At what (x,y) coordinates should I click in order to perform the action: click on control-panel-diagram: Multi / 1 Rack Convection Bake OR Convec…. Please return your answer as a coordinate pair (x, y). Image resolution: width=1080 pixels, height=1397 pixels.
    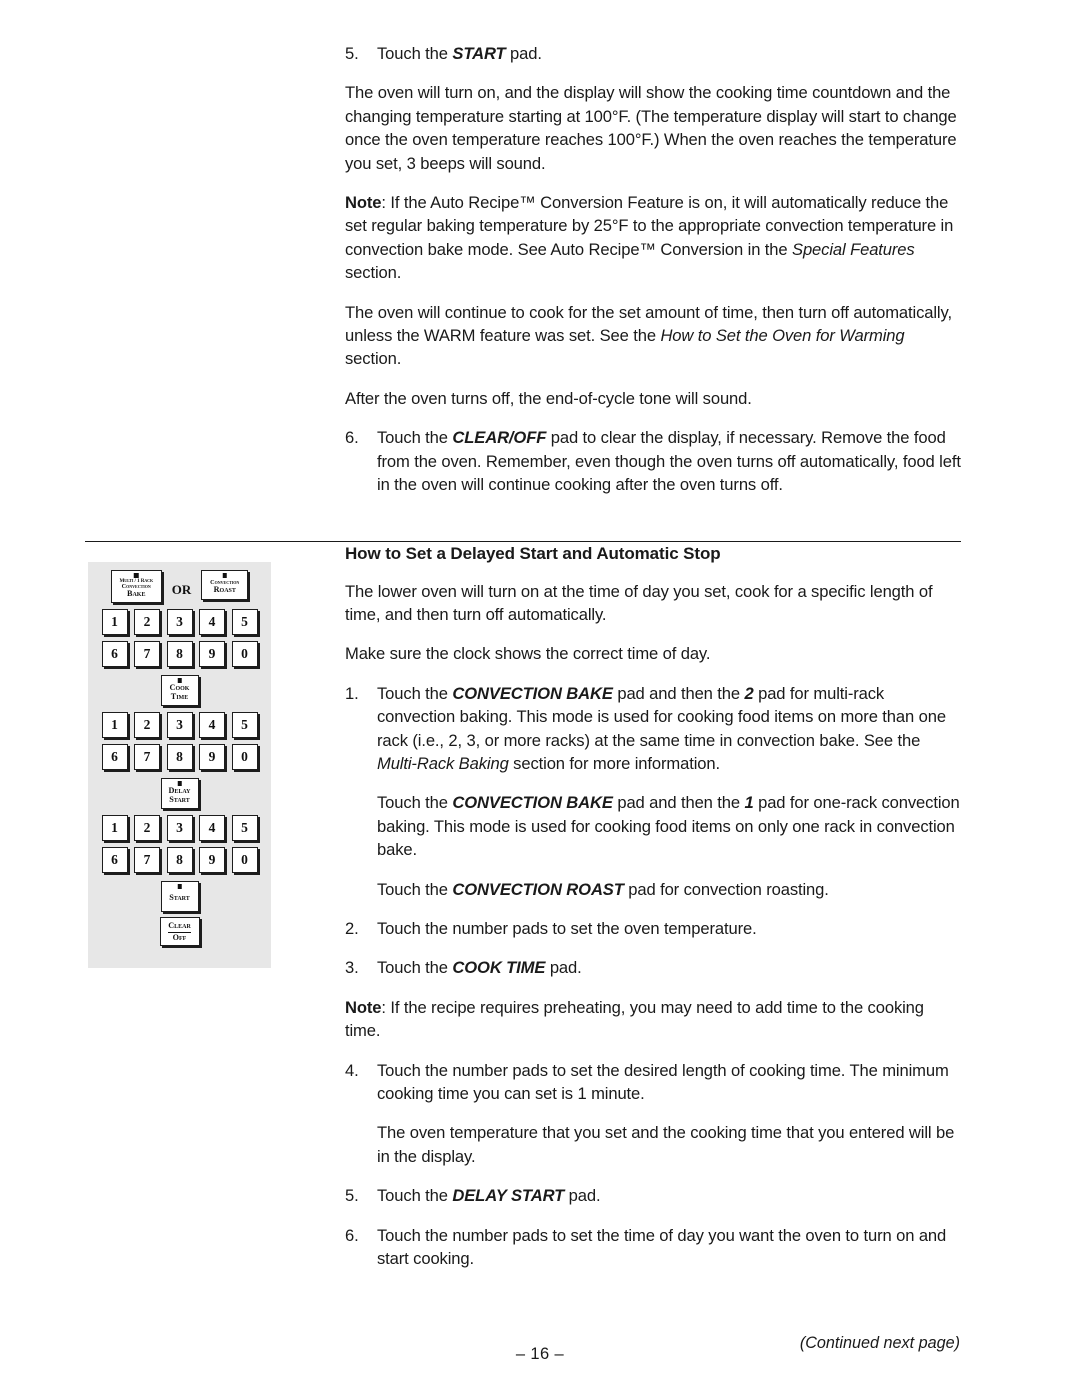
    Looking at the image, I should click on (179, 765).